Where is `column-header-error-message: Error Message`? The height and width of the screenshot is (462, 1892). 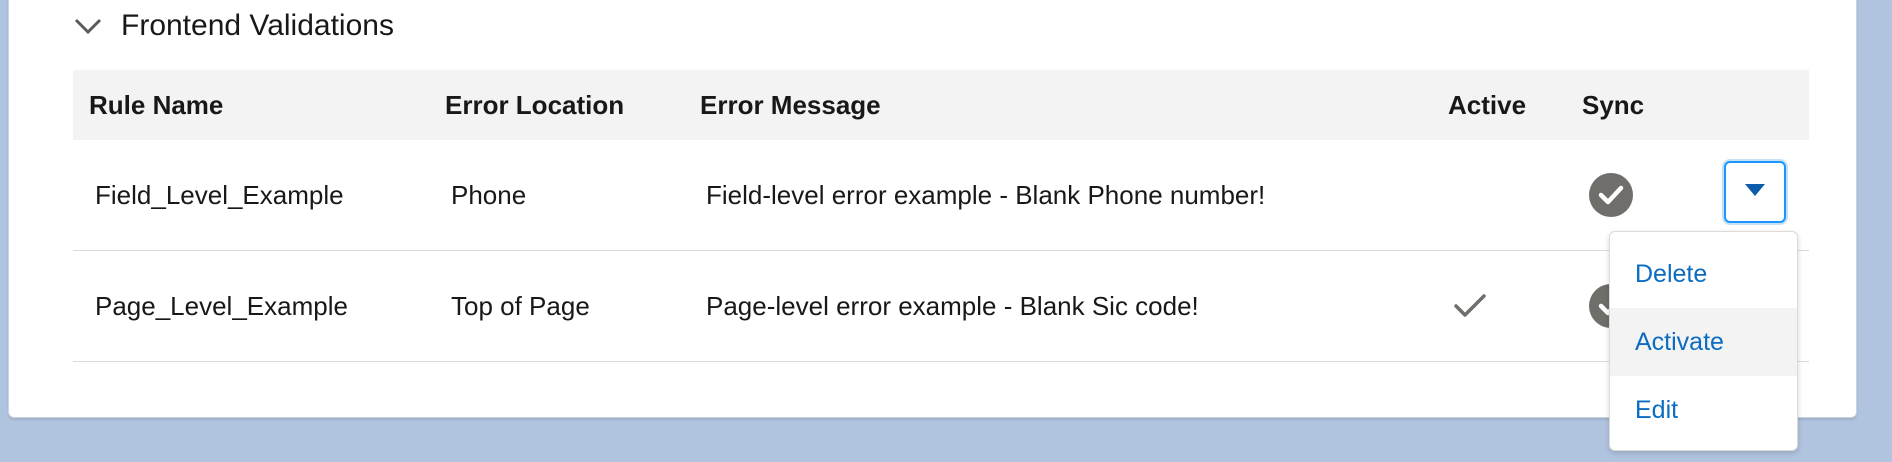
column-header-error-message: Error Message is located at coordinates (790, 105).